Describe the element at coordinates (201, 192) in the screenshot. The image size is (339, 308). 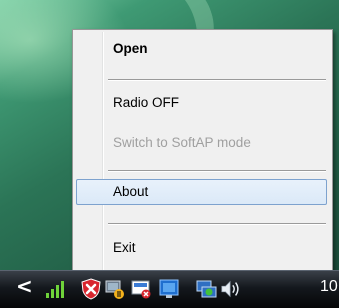
I see `menu-item-about: About` at that location.